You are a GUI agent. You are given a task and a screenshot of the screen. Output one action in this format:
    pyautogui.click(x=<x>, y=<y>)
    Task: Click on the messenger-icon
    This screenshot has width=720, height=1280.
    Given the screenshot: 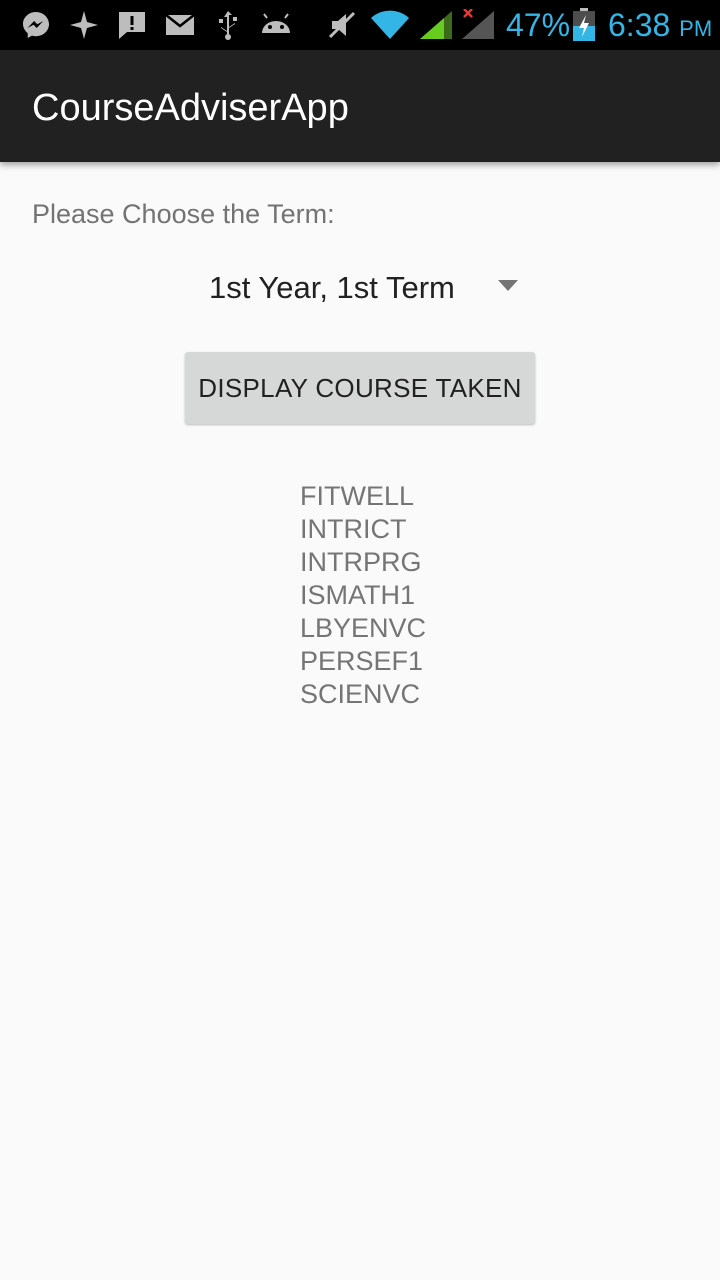 What is the action you would take?
    pyautogui.click(x=36, y=27)
    